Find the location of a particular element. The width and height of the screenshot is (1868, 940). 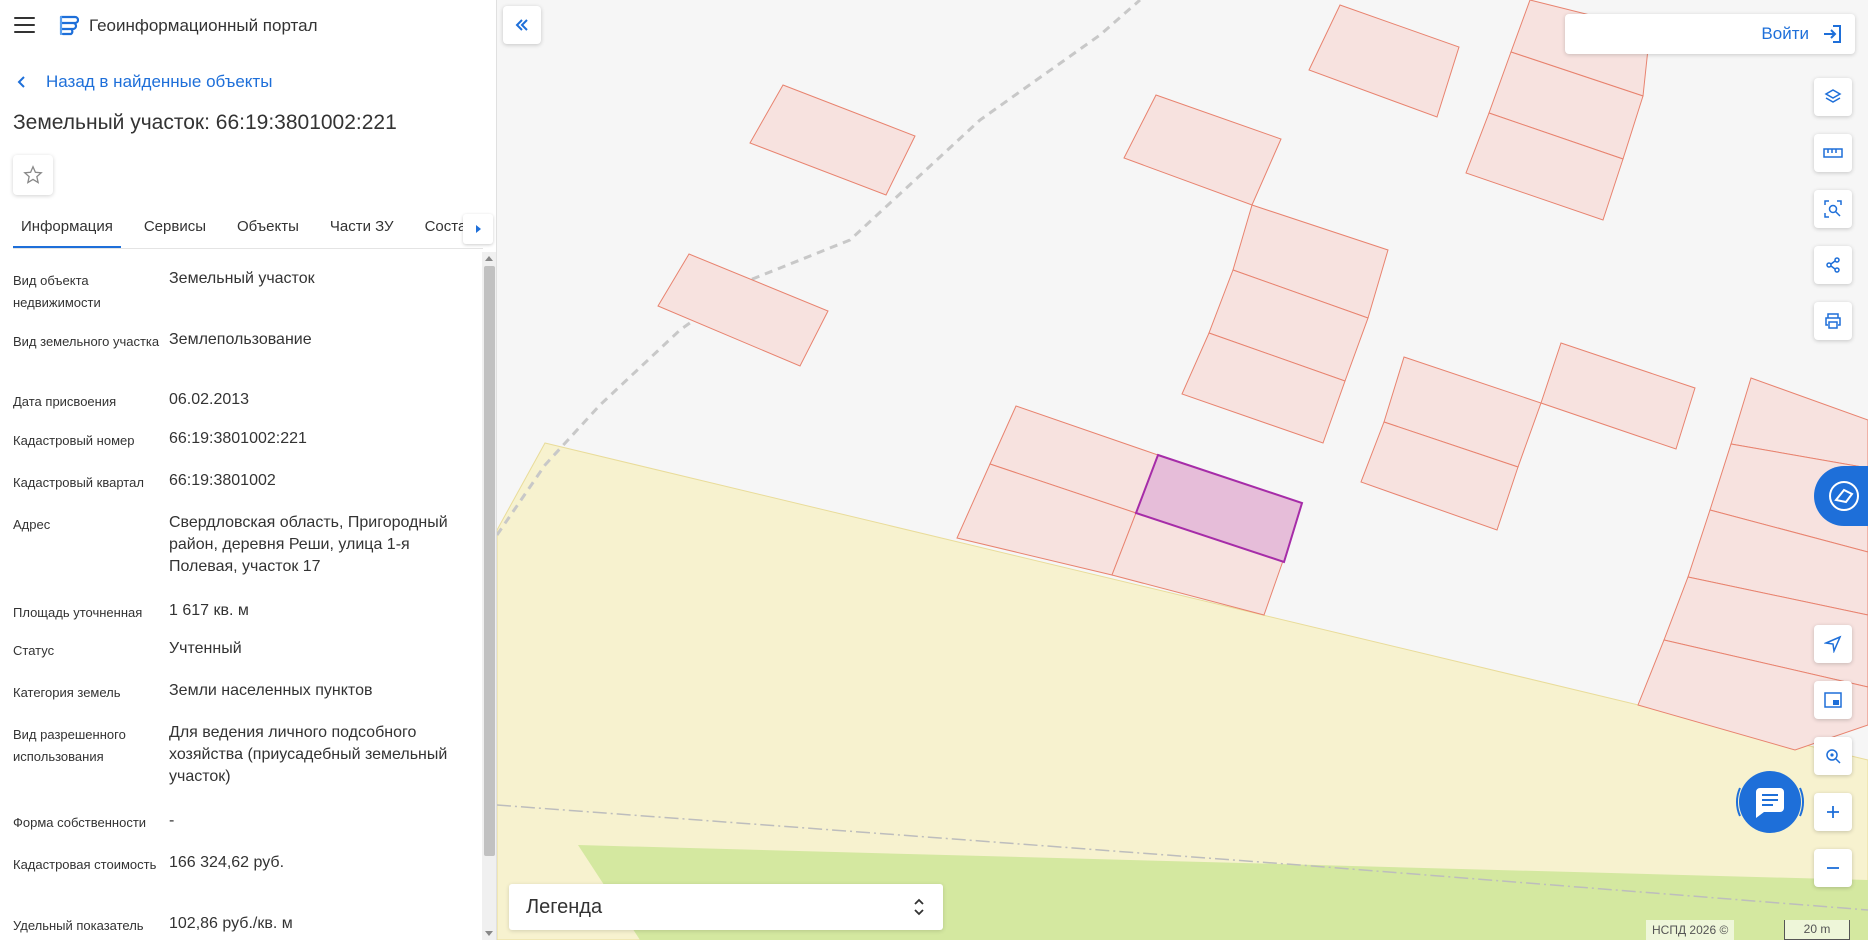

share-button is located at coordinates (1833, 265).